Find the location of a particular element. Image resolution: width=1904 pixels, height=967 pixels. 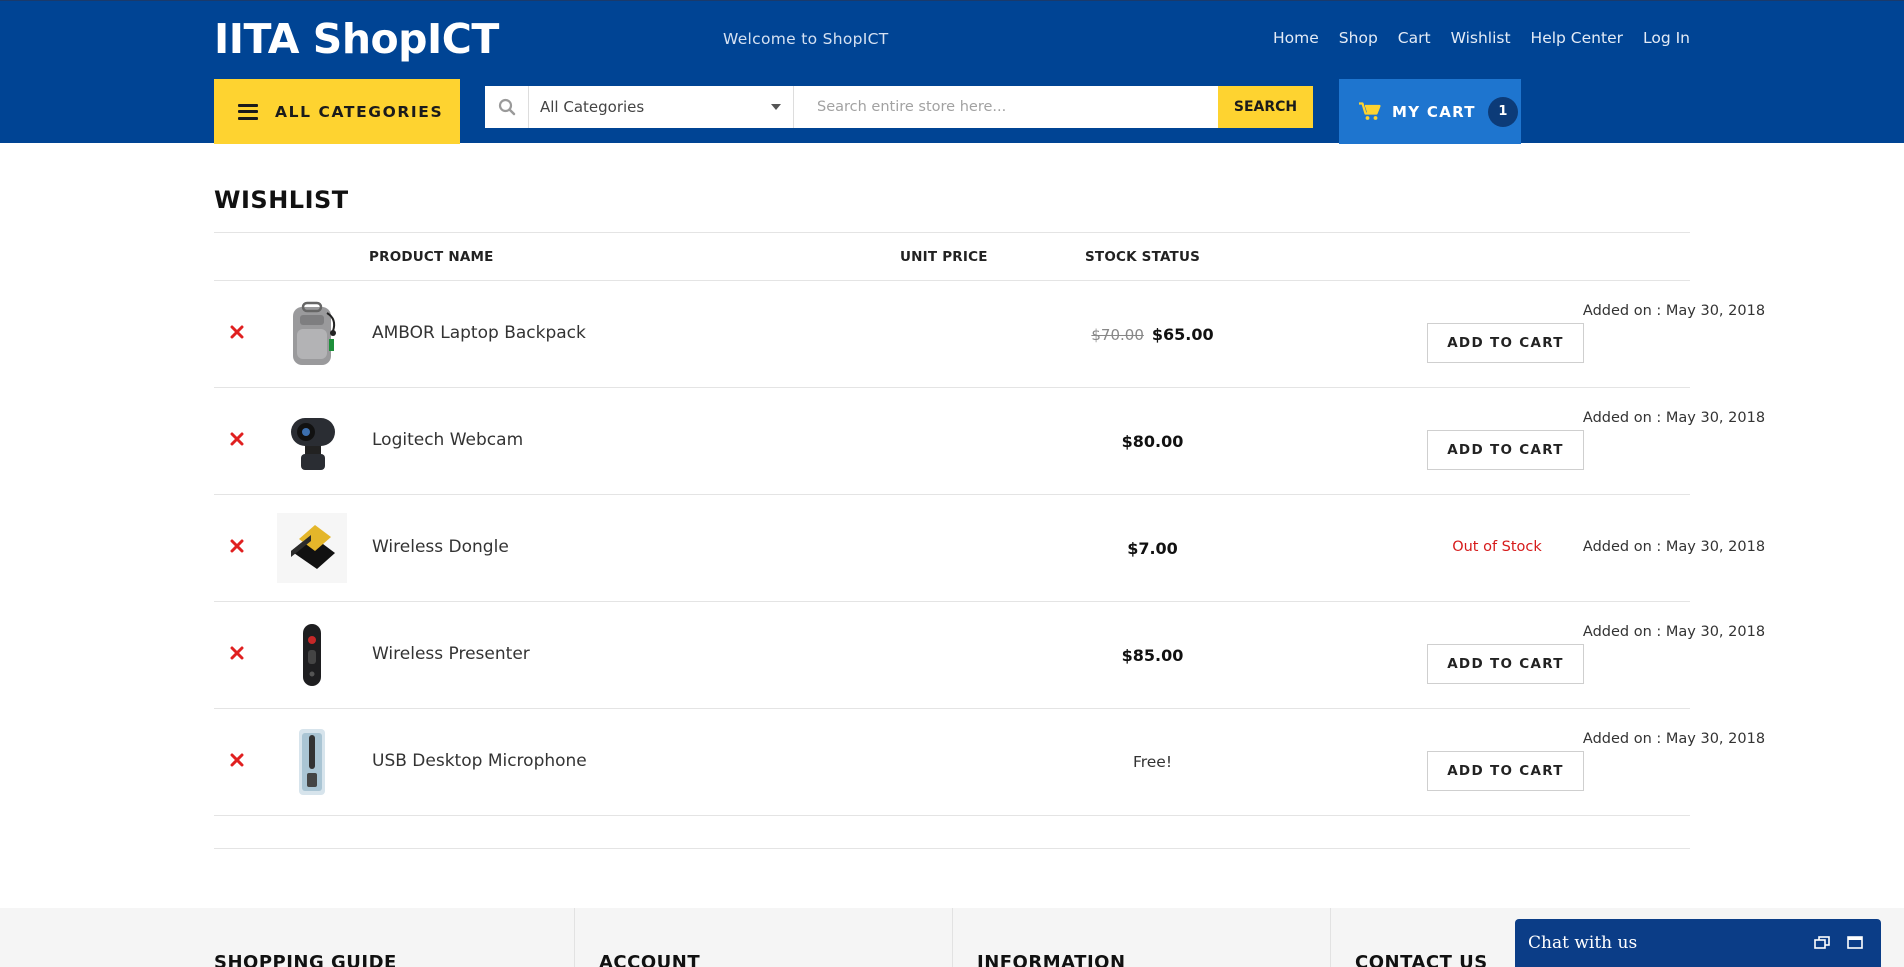

chevron-down-icon is located at coordinates (776, 107).